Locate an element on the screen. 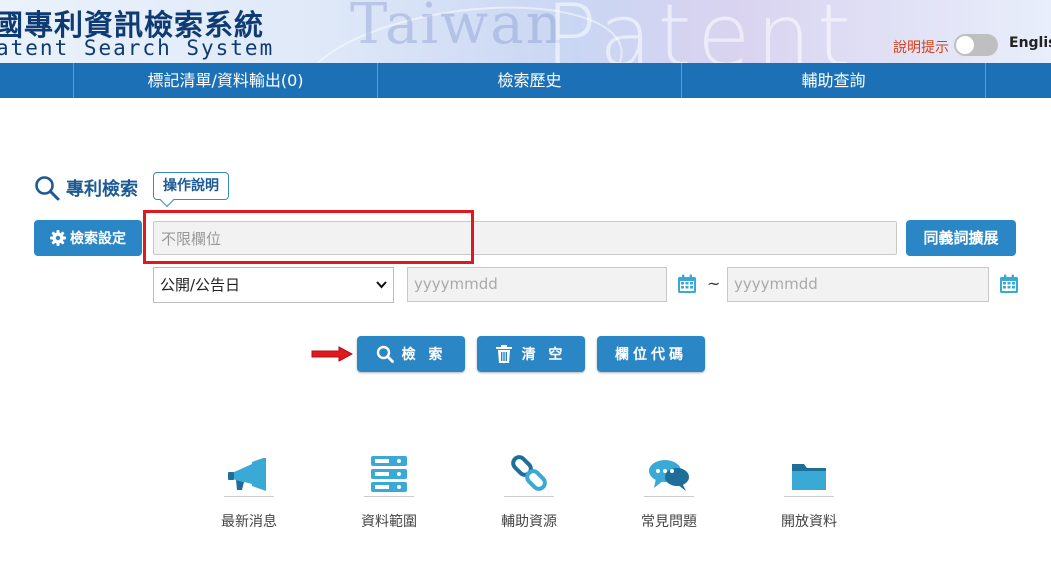  date-field-select: 公開/公告日 is located at coordinates (273, 285).